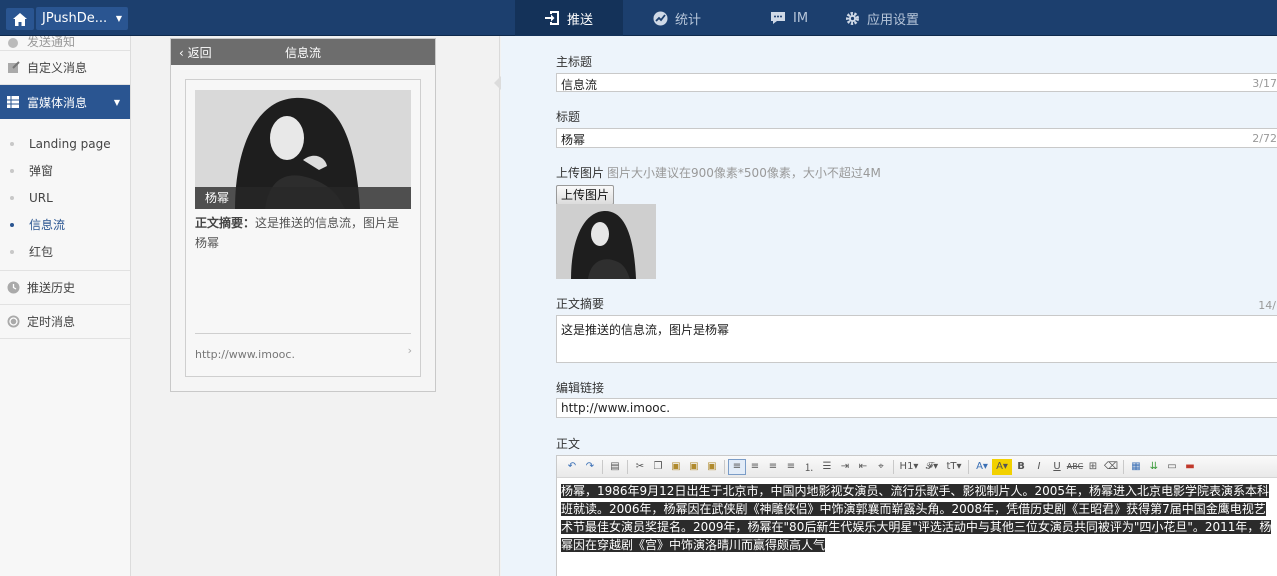 The image size is (1277, 576). Describe the element at coordinates (1057, 467) in the screenshot. I see `underline-icon: U` at that location.